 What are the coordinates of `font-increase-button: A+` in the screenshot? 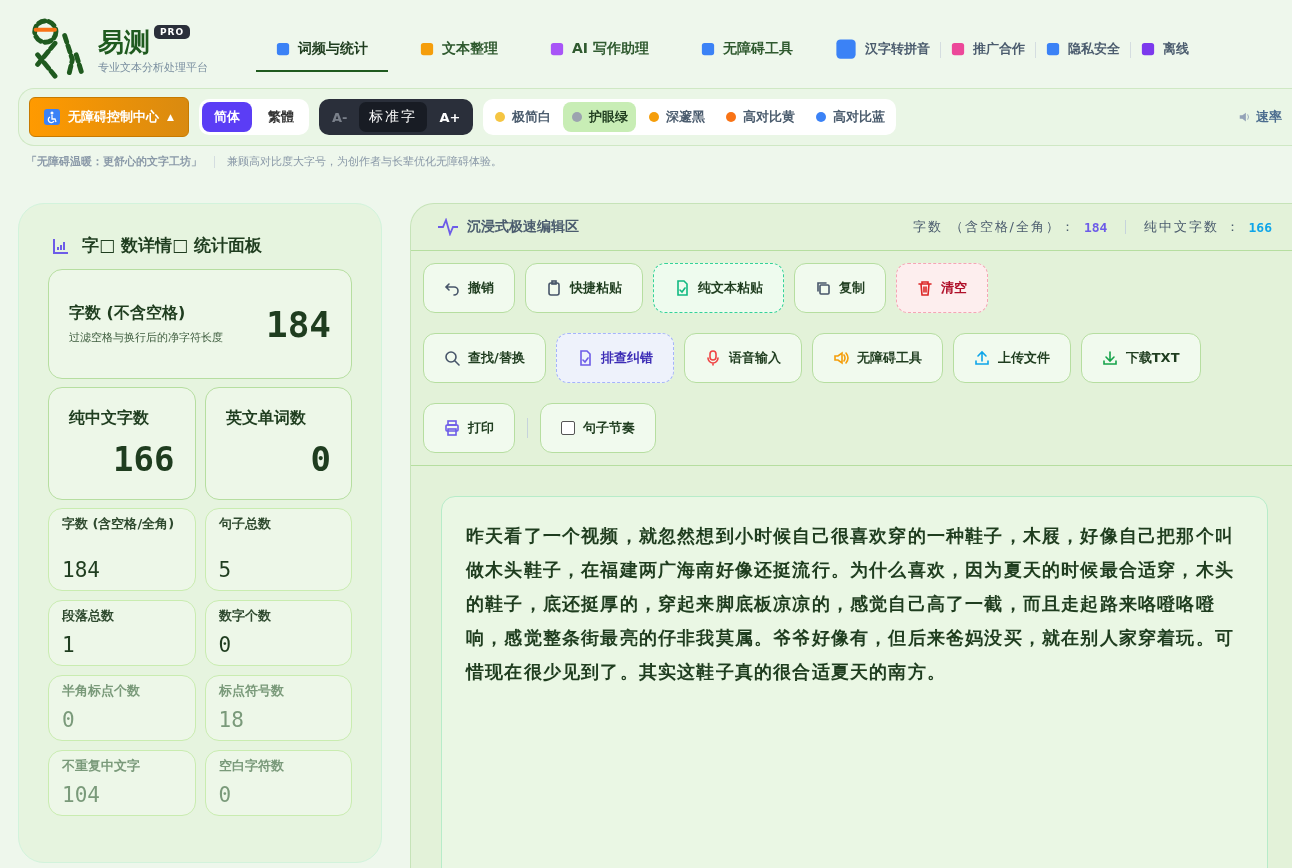 It's located at (450, 117).